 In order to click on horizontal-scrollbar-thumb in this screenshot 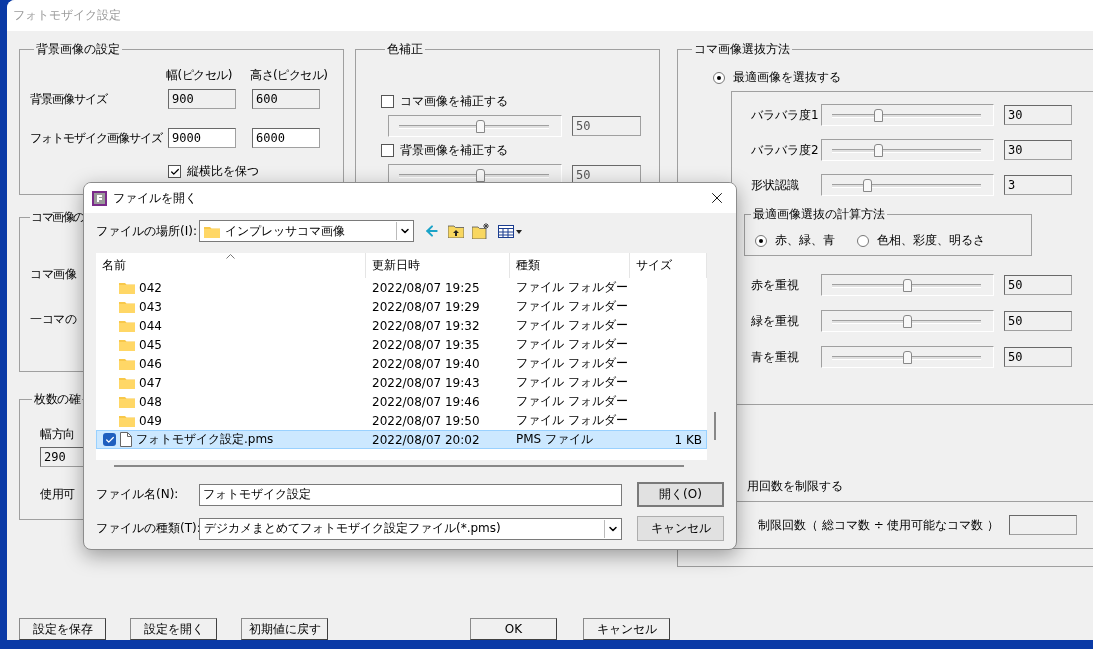, I will do `click(399, 466)`.